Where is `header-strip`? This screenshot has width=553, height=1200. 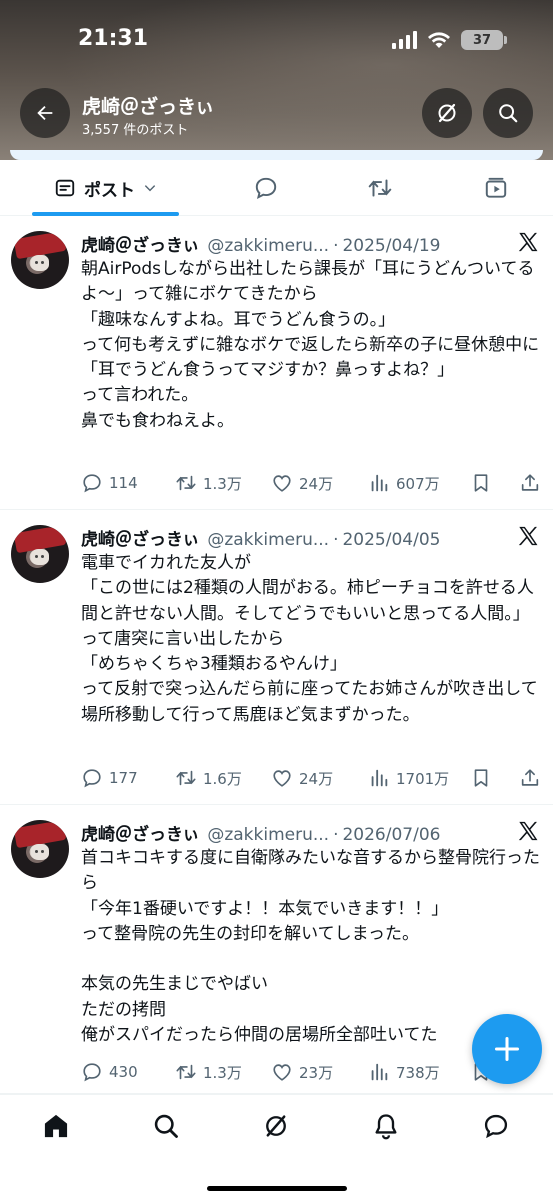
header-strip is located at coordinates (276, 155).